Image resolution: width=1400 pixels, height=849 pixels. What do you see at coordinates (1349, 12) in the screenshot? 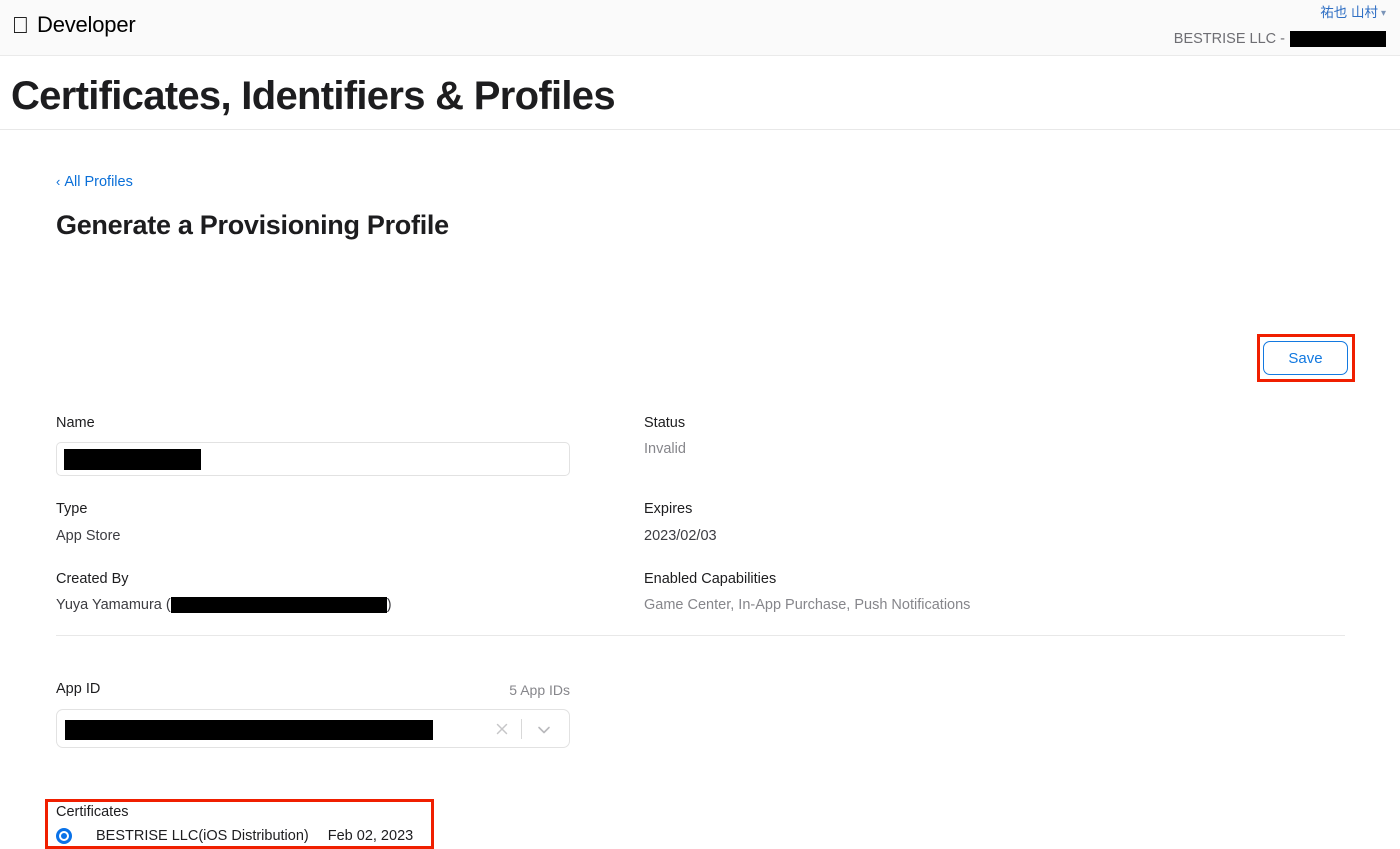
I see `account-user-name: 祐也 山村` at bounding box center [1349, 12].